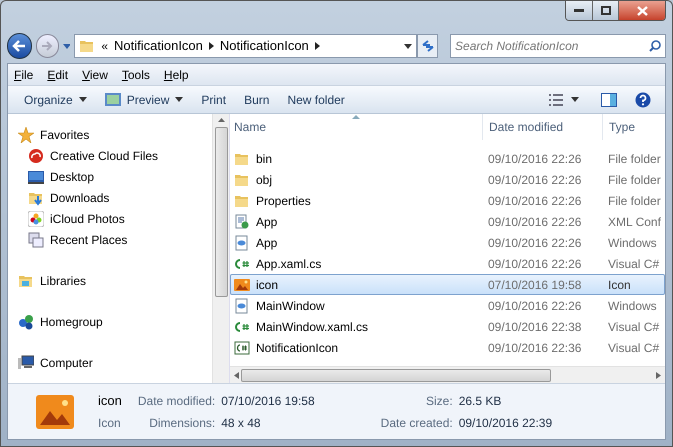 The image size is (673, 447). I want to click on column-header: Name, so click(356, 127).